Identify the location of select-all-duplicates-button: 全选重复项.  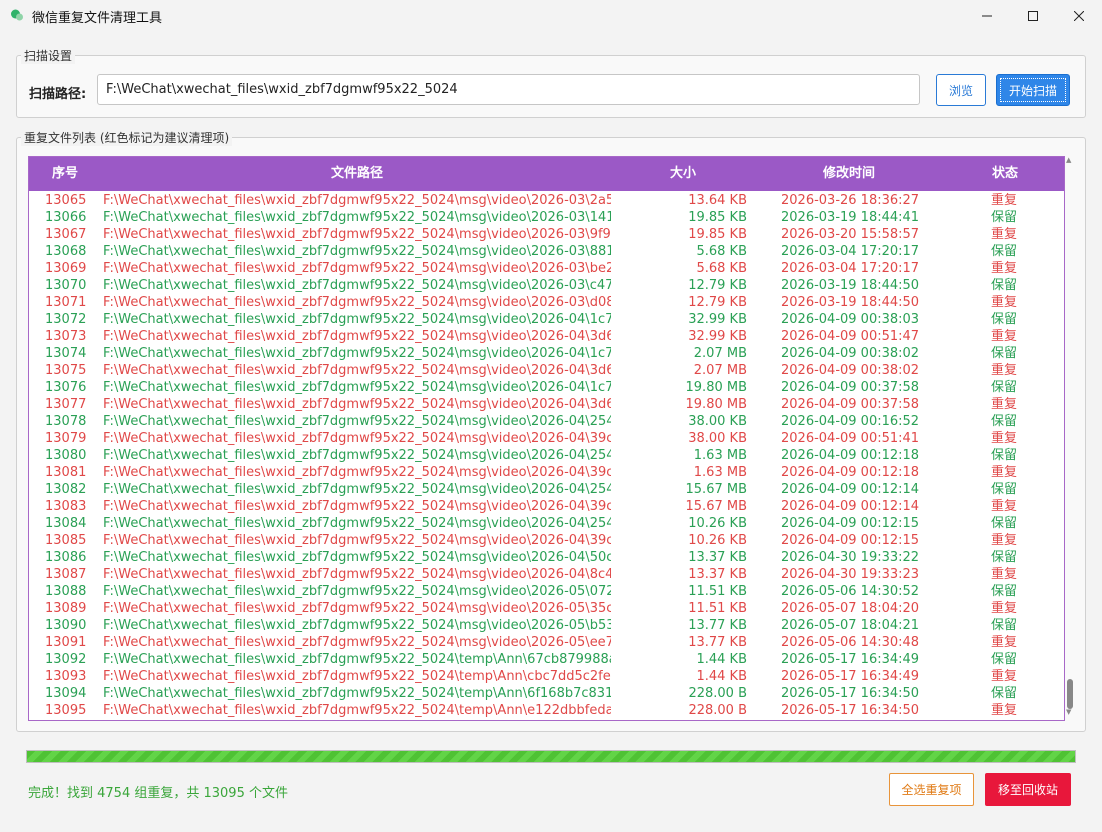
(931, 789).